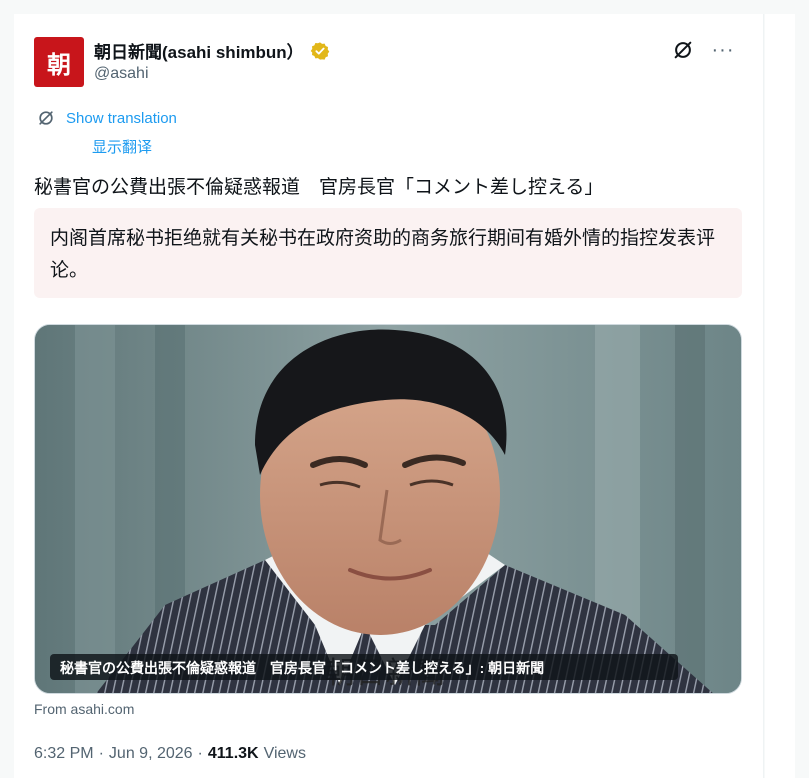 This screenshot has width=809, height=778. I want to click on translated-text-box: 内阁首席秘书拒绝就有关秘书在政府资助的商务旅行期间有婚外情的指控发表评论。, so click(388, 253).